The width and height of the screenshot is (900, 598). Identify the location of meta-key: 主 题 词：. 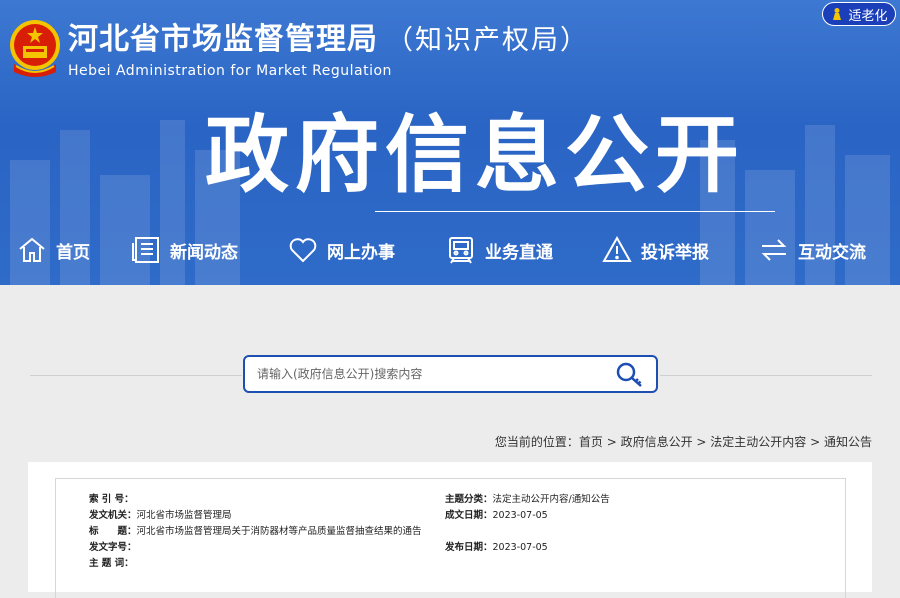
(111, 563).